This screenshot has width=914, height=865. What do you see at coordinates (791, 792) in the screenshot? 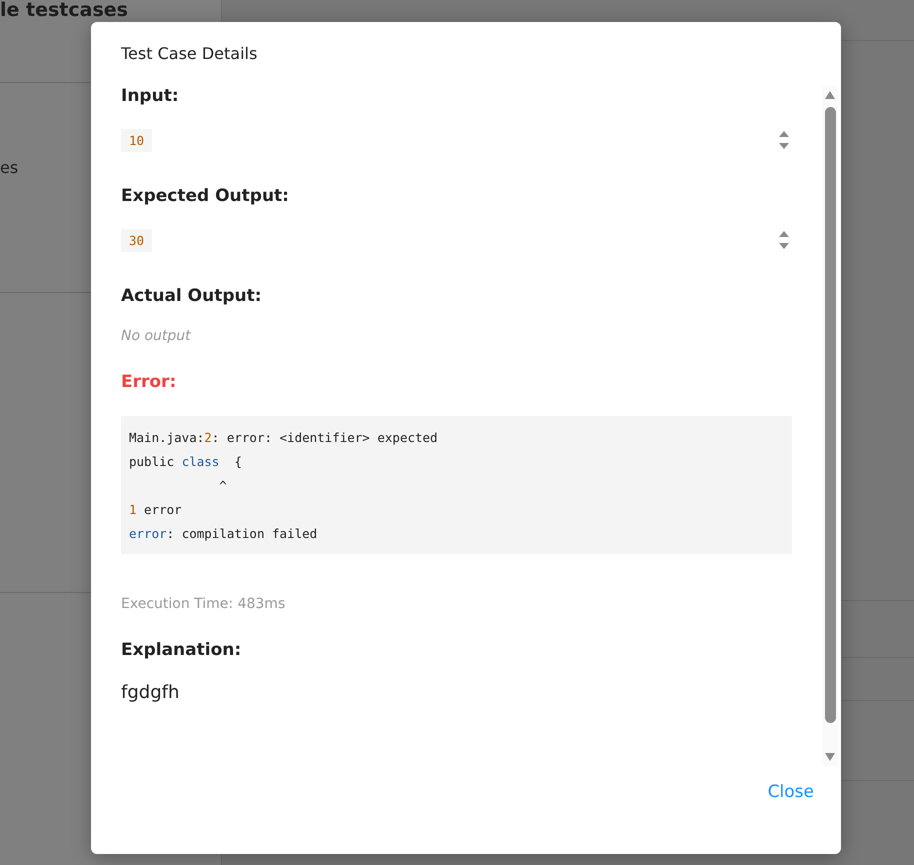
I see `close-button: Close` at bounding box center [791, 792].